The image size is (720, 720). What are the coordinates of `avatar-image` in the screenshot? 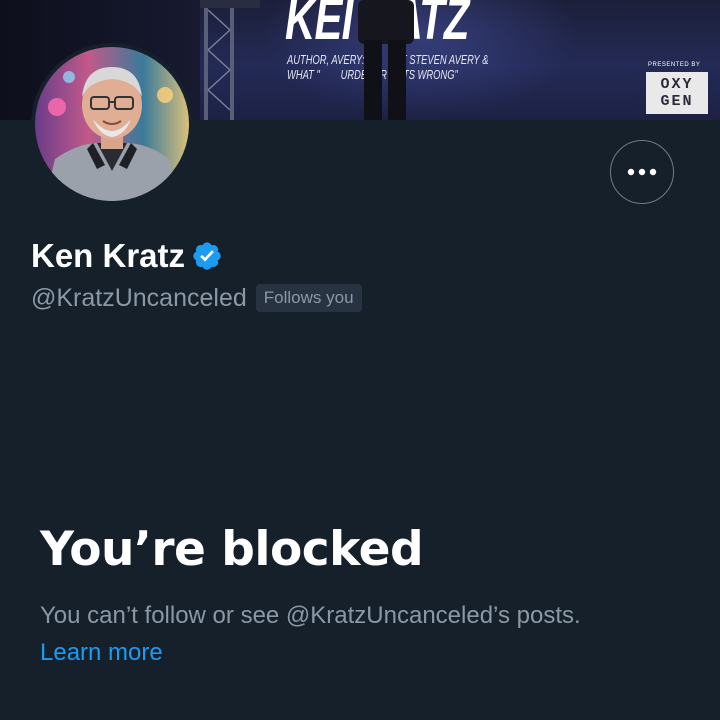 It's located at (112, 124).